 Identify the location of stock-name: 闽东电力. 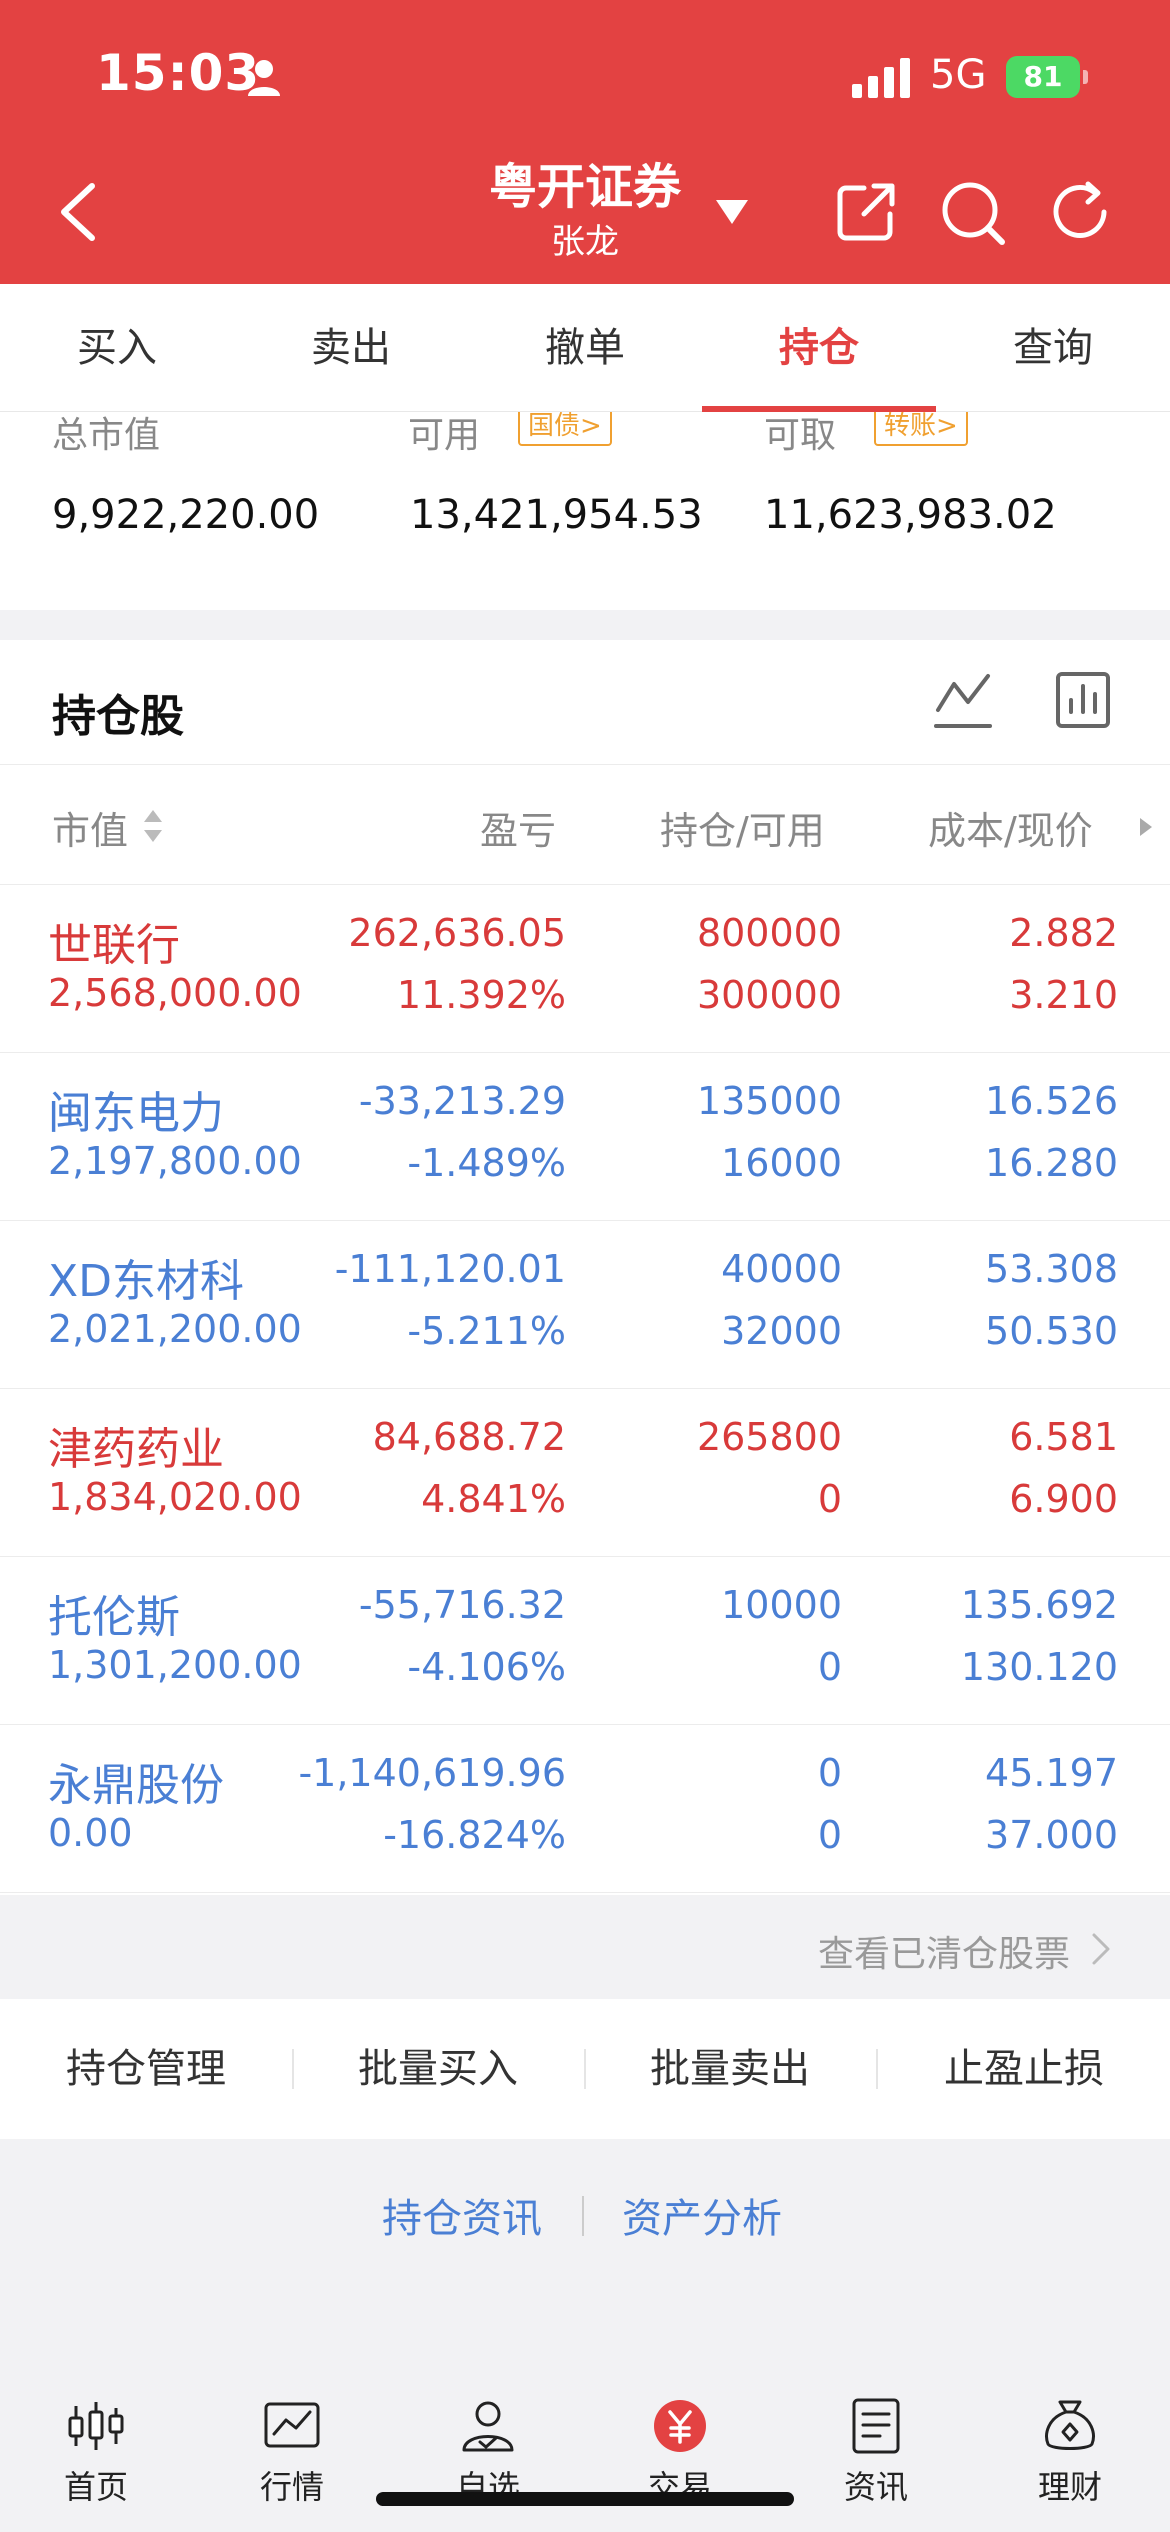
(136, 1113).